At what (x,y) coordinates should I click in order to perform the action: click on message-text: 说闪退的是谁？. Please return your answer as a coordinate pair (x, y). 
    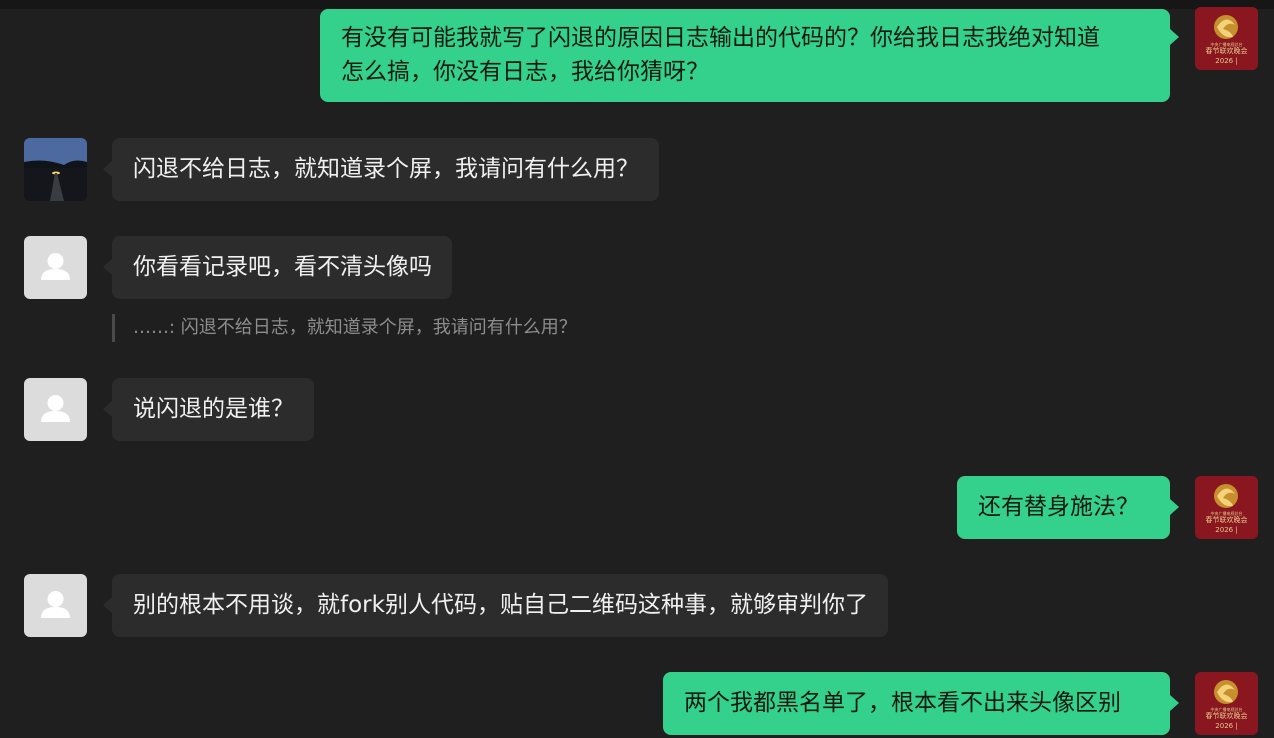
    Looking at the image, I should click on (213, 409).